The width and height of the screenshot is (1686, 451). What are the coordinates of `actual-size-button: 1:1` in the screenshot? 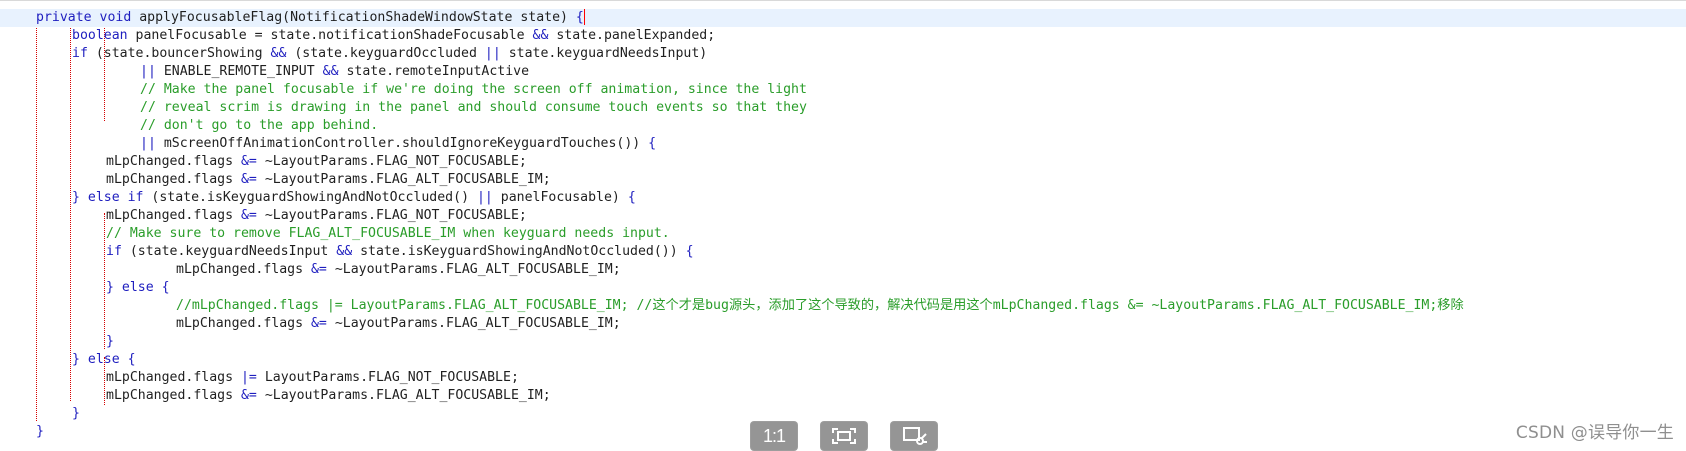 It's located at (774, 436).